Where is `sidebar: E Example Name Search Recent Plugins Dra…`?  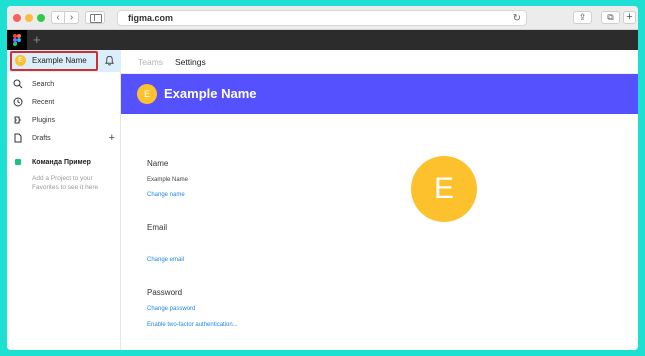 sidebar: E Example Name Search Recent Plugins Dra… is located at coordinates (64, 200).